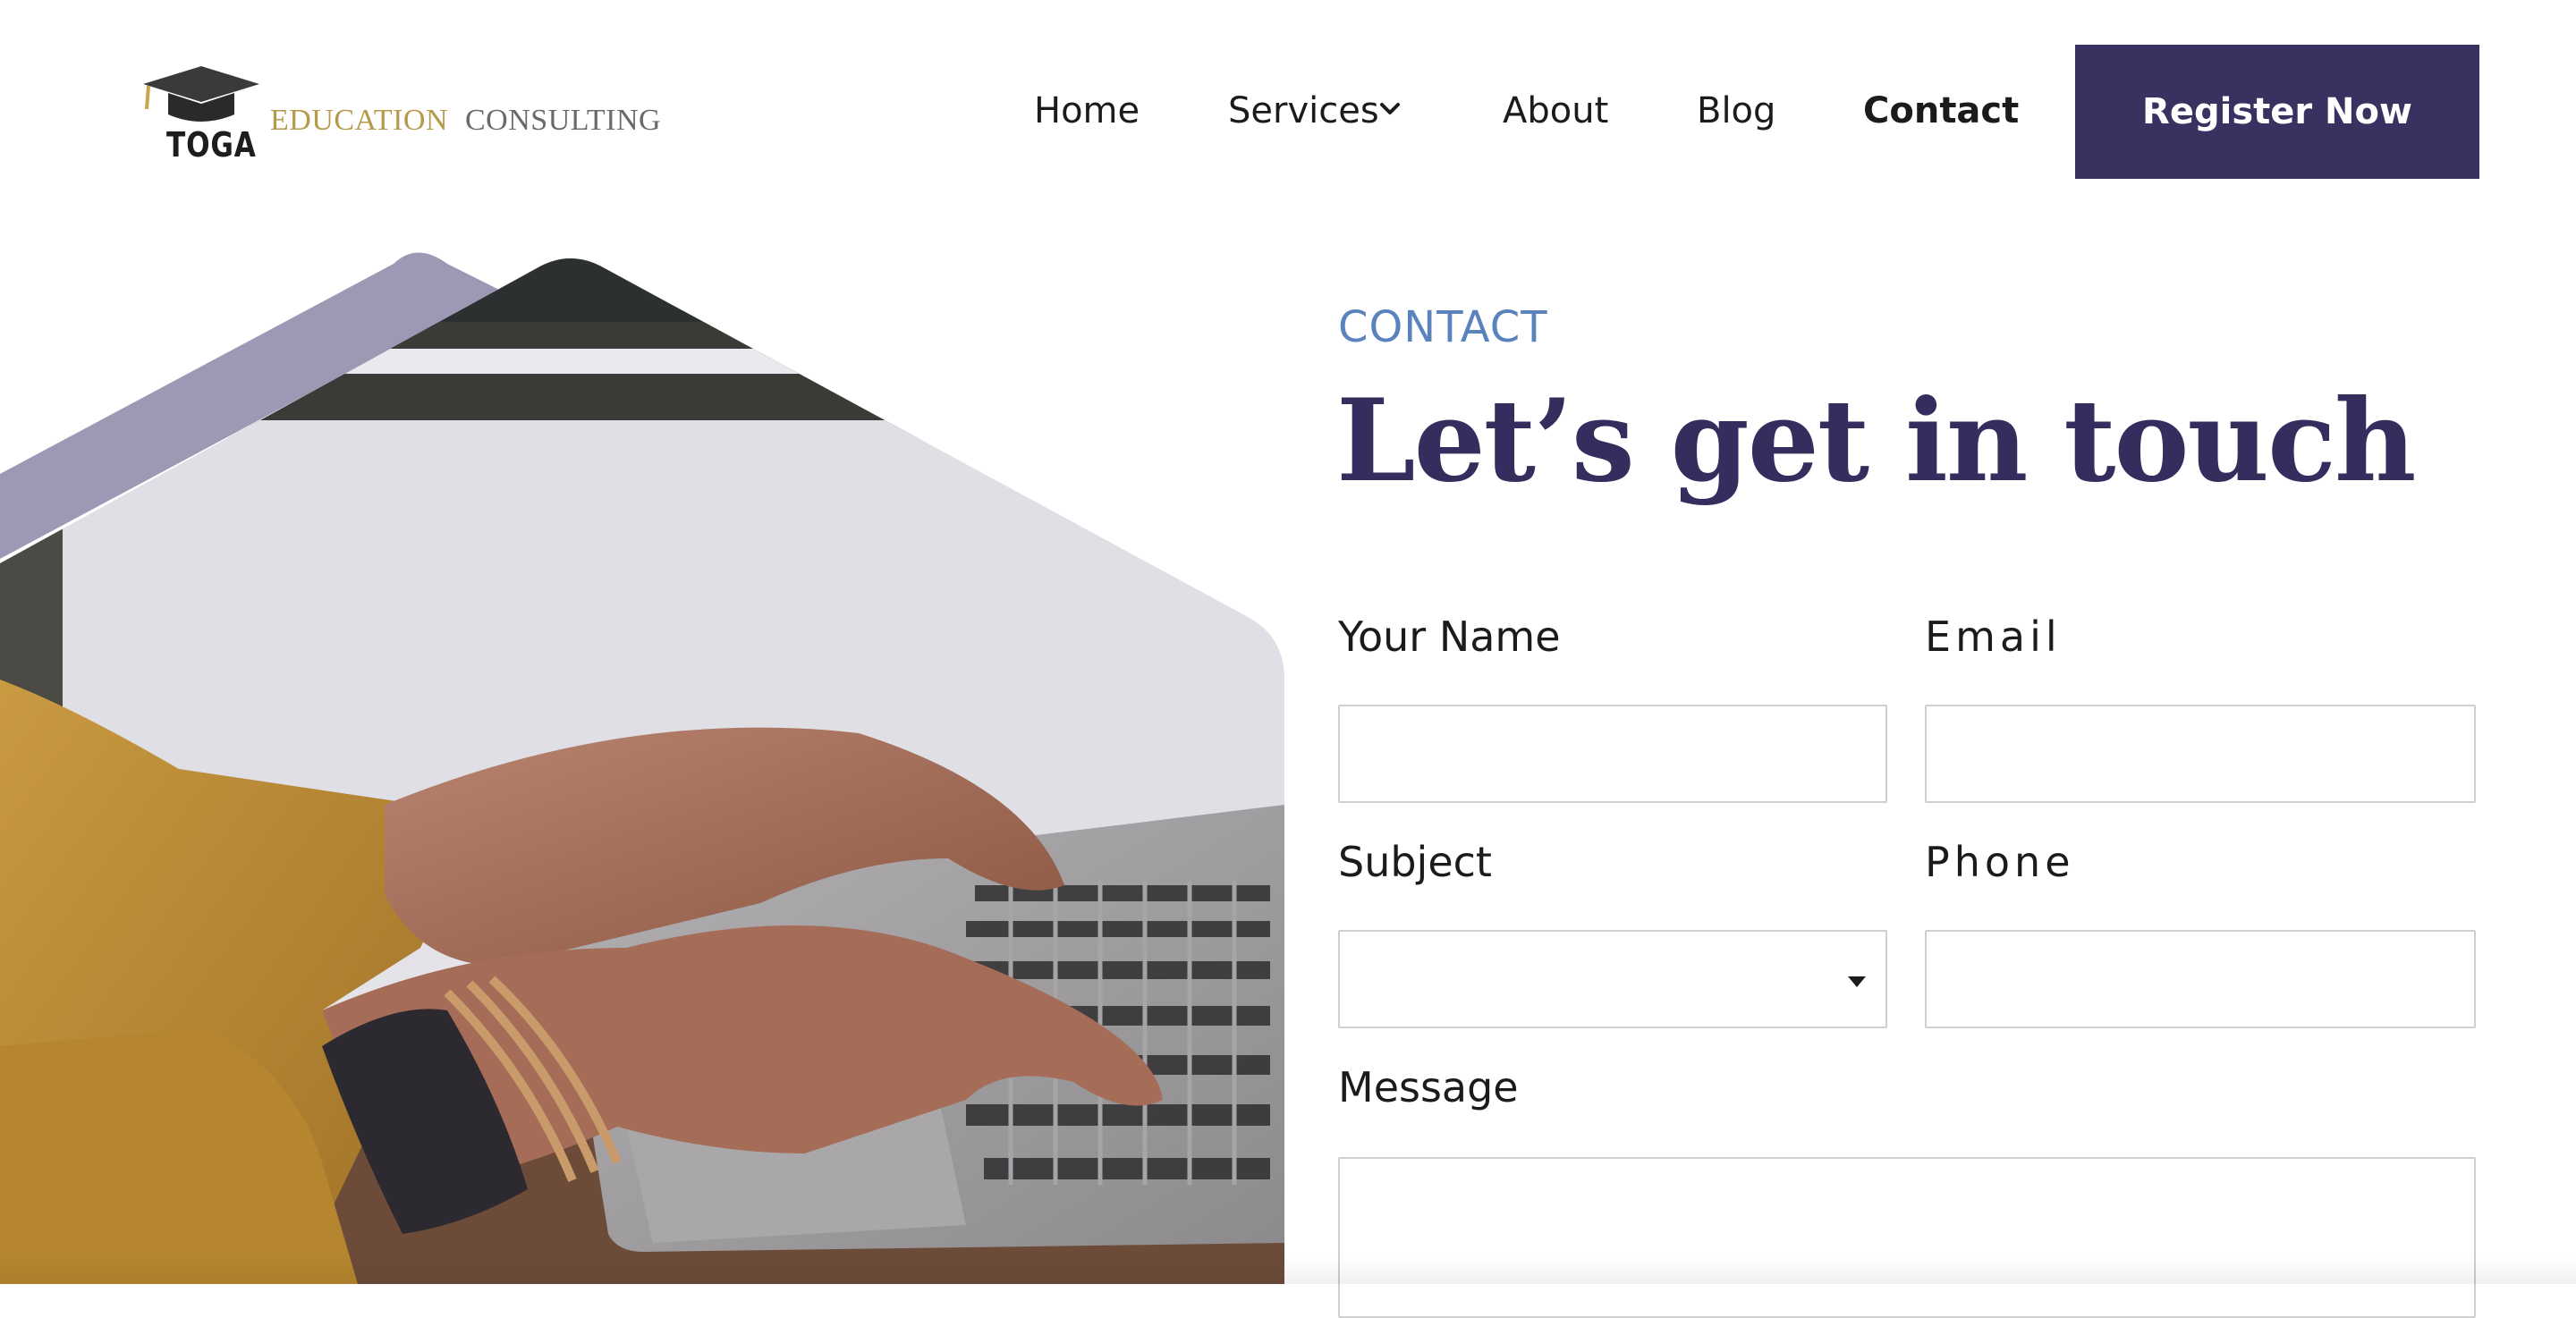 The image size is (2576, 1318). Describe the element at coordinates (1857, 982) in the screenshot. I see `caret-down-icon` at that location.